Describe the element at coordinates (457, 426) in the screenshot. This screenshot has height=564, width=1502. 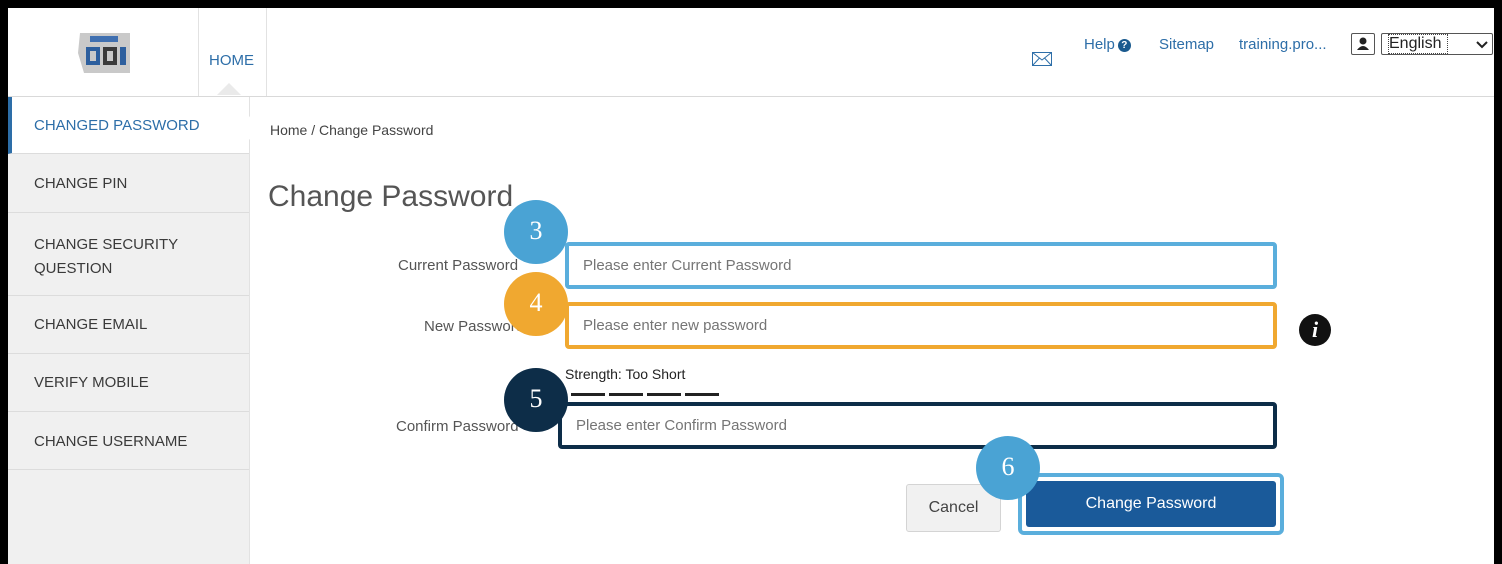
I see `confirm-password-label: Confirm Password` at that location.